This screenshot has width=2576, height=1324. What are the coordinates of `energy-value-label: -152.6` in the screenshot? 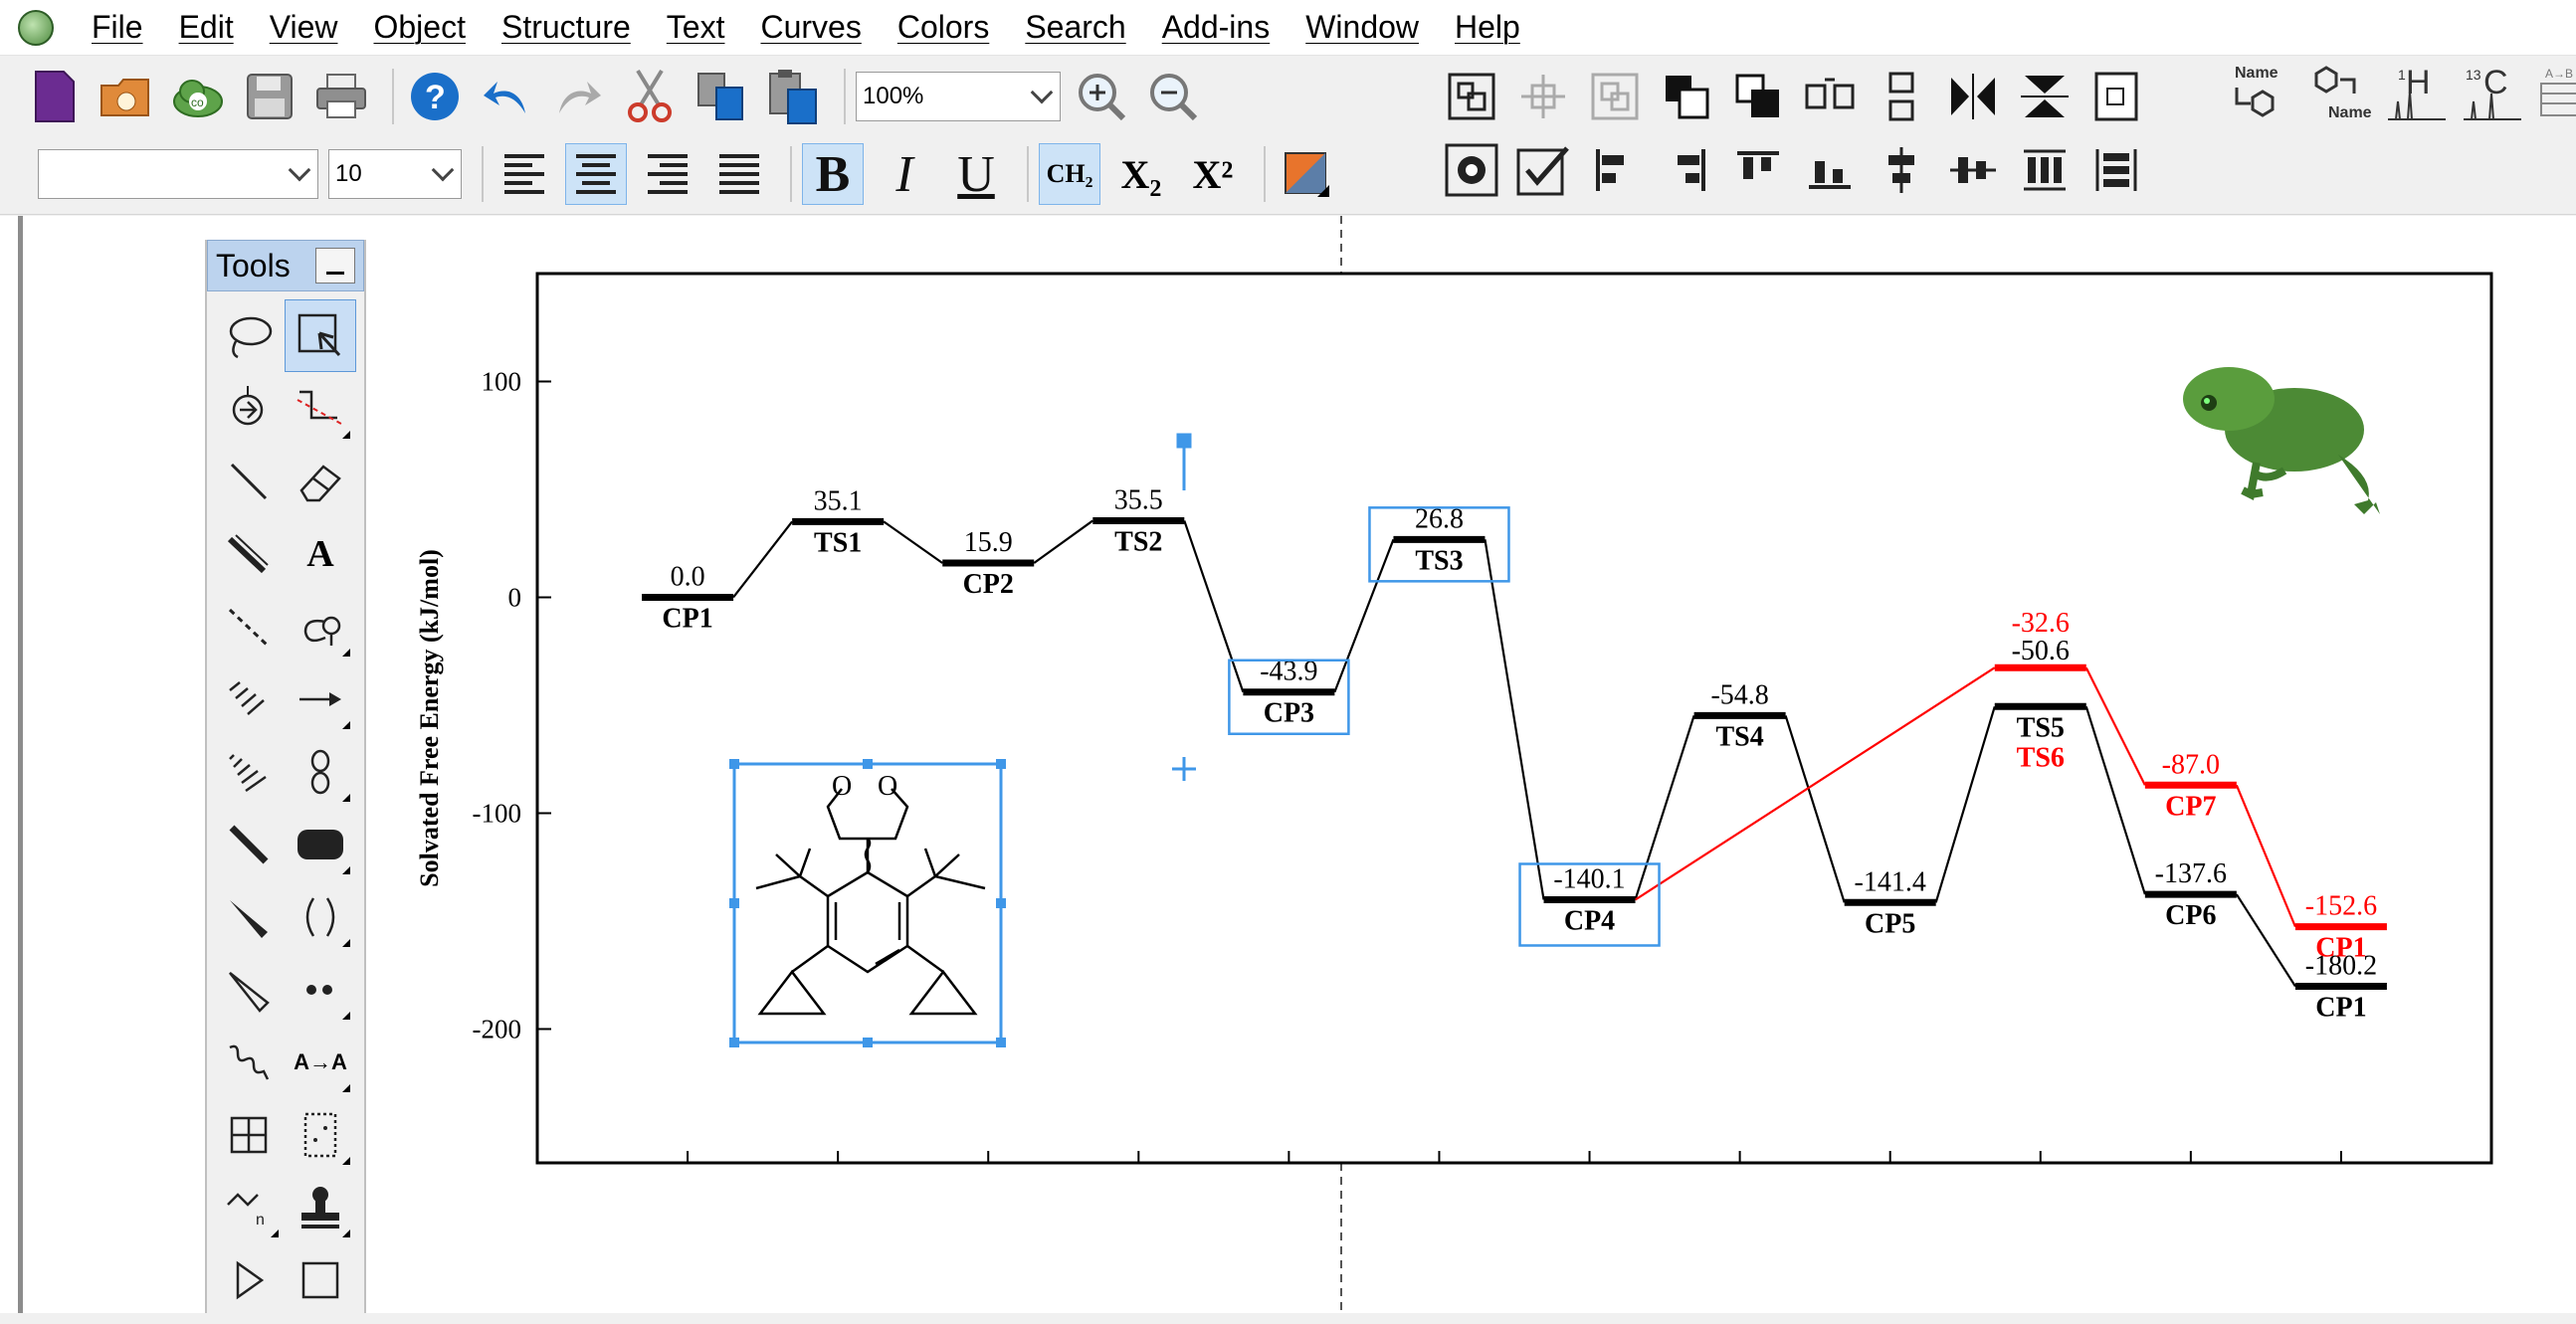 It's located at (2341, 906).